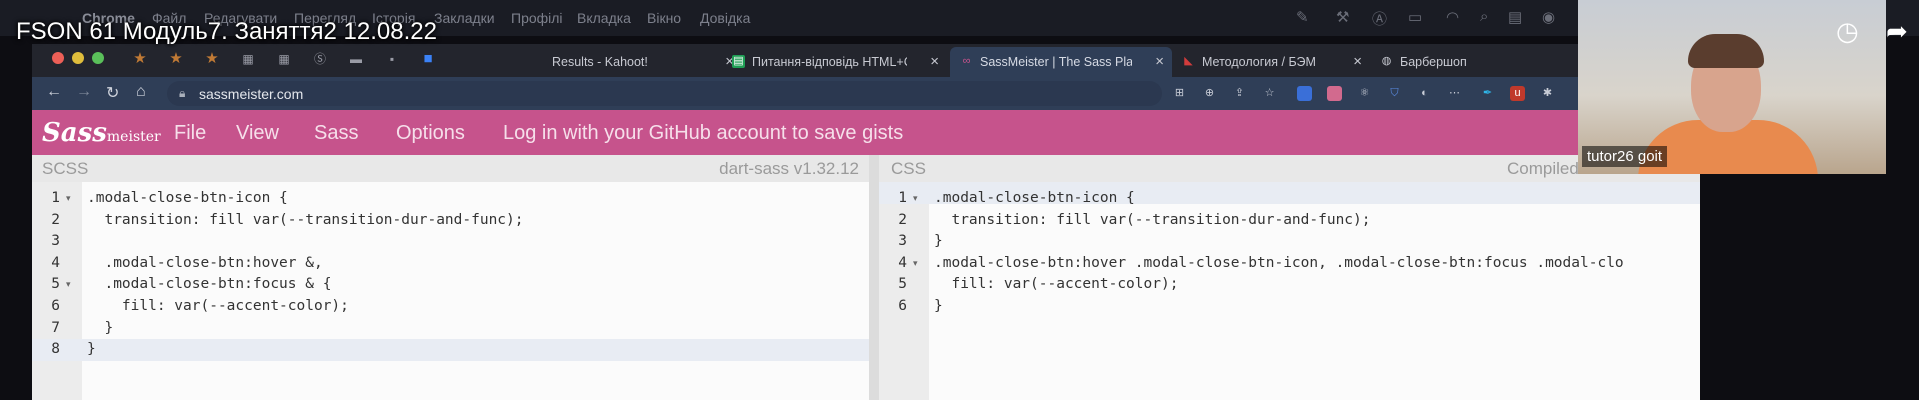 The image size is (1919, 400). Describe the element at coordinates (1847, 31) in the screenshot. I see `watch-later-icon: ◷` at that location.